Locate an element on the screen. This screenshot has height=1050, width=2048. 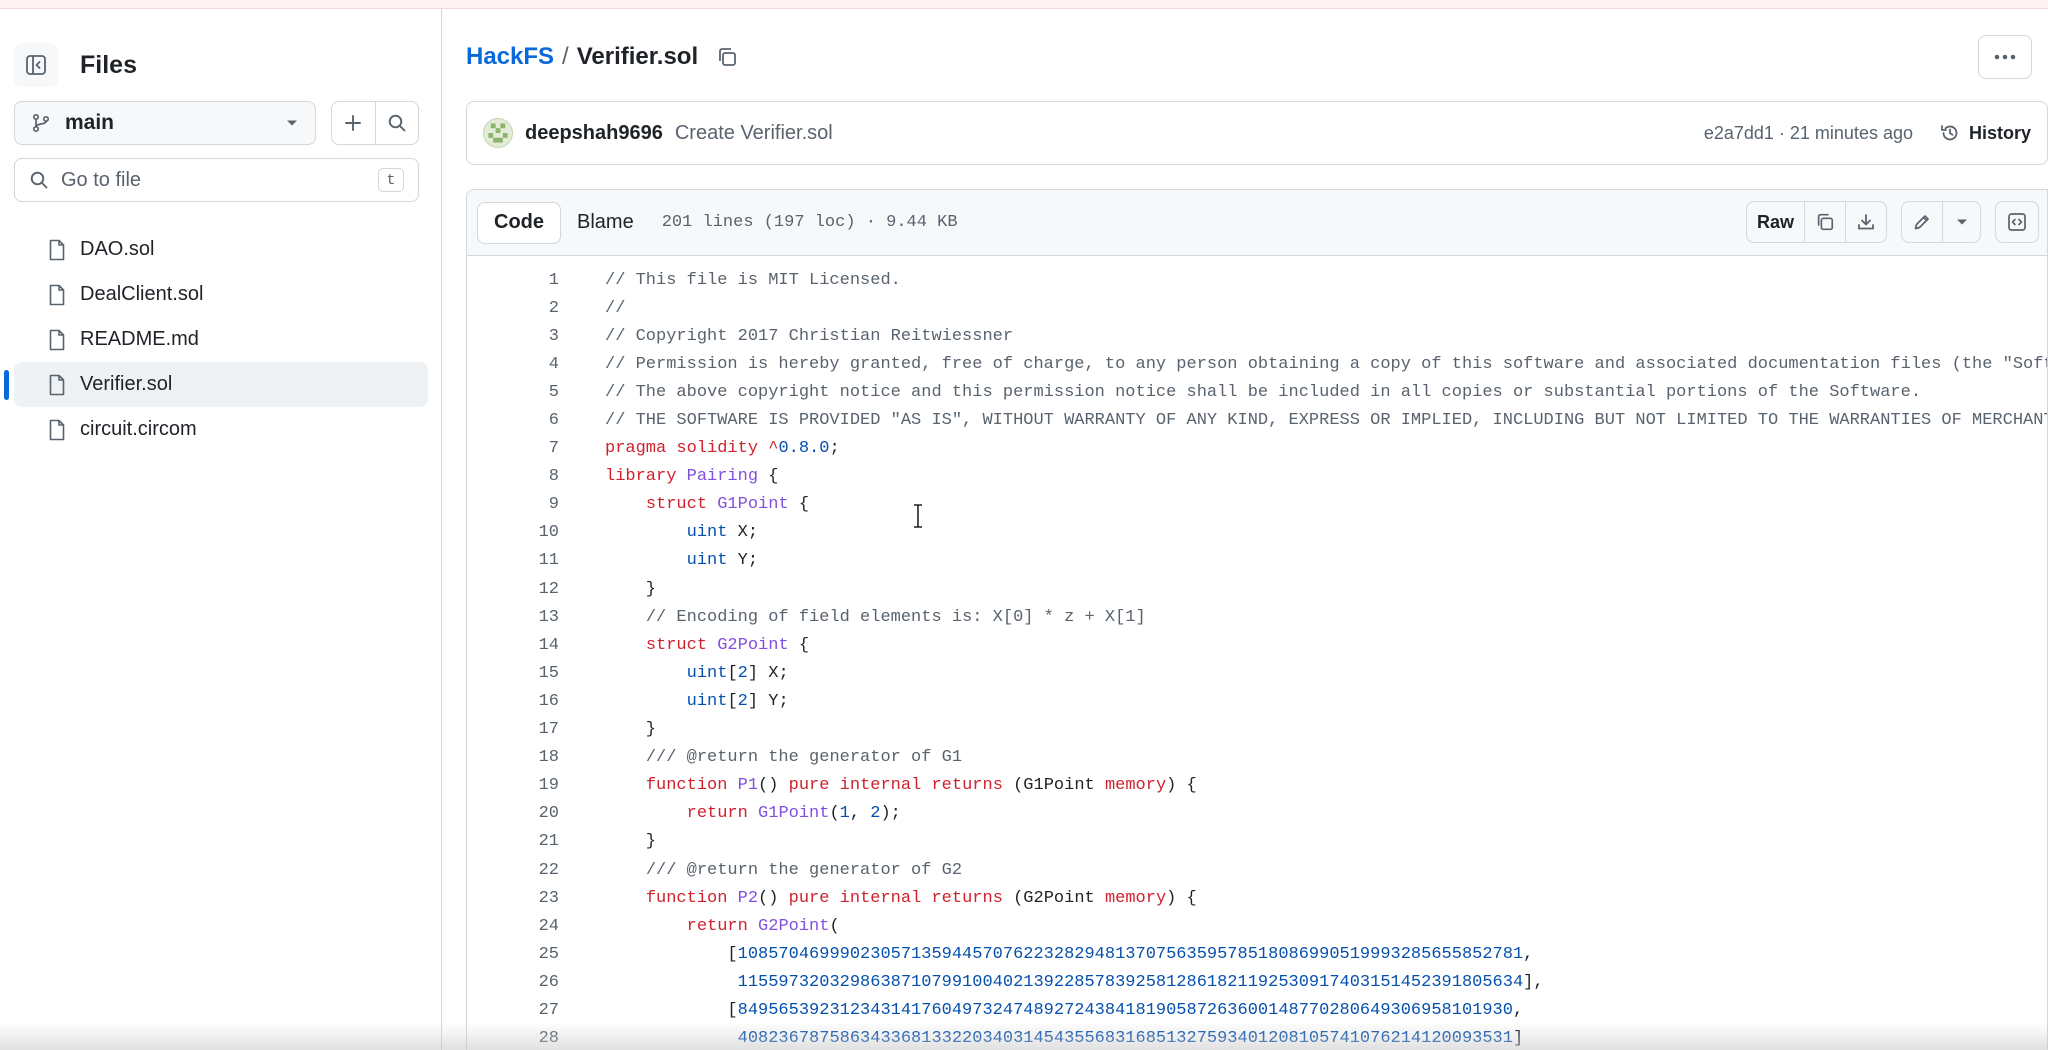
code-line-content: // Copyright 2017 Christian Reitwiessner is located at coordinates (786, 336).